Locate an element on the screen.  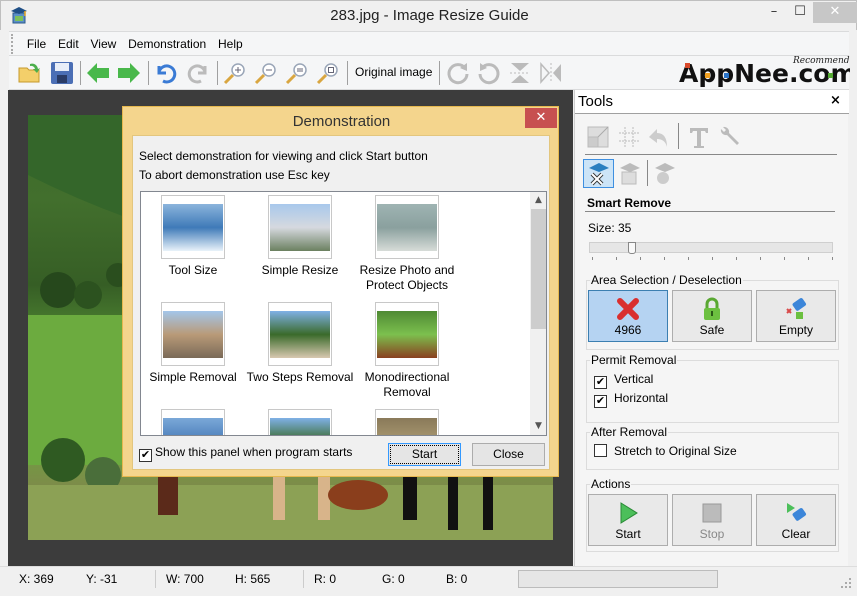
smart-remove-tool-button is located at coordinates (598, 173).